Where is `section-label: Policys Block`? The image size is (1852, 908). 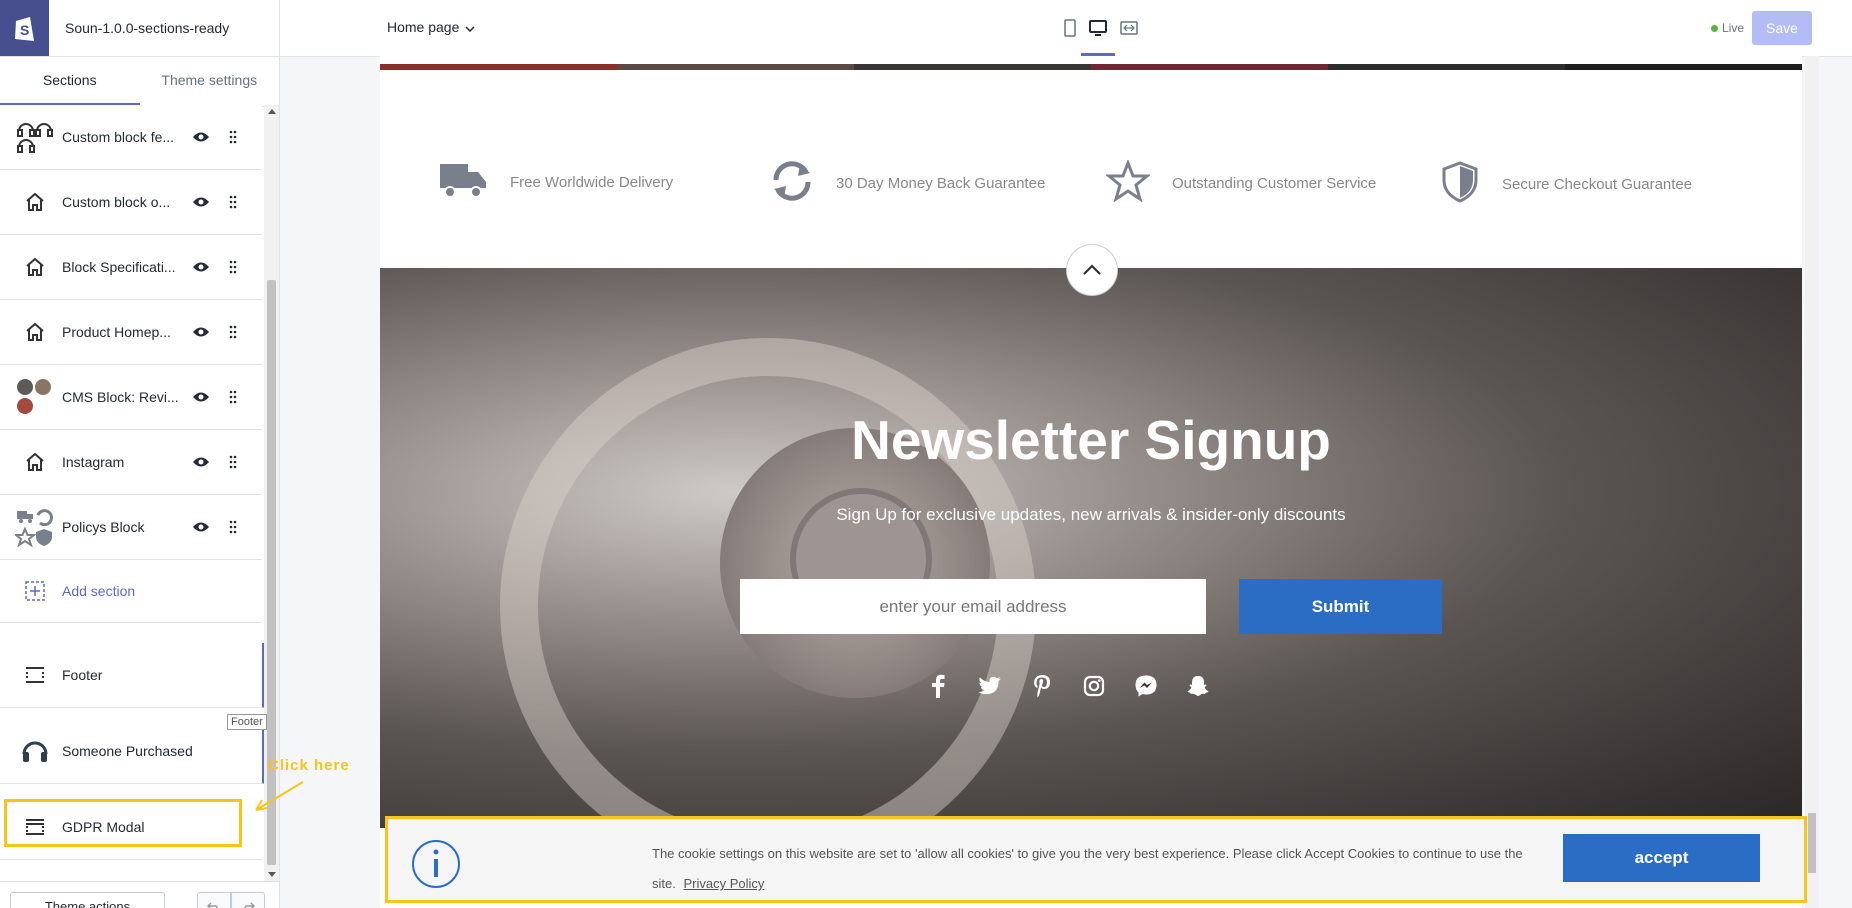 section-label: Policys Block is located at coordinates (103, 527).